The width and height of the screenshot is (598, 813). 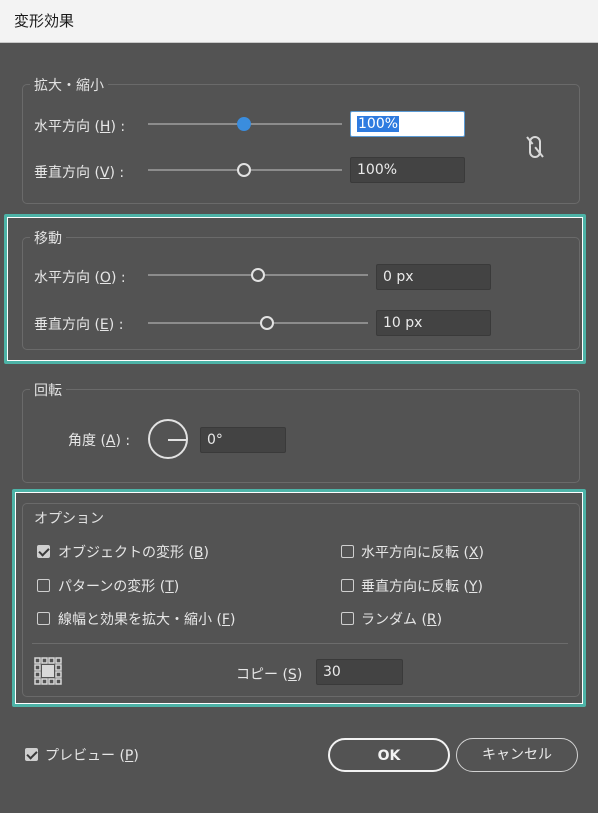 I want to click on move-group-title: 移動, so click(x=48, y=238).